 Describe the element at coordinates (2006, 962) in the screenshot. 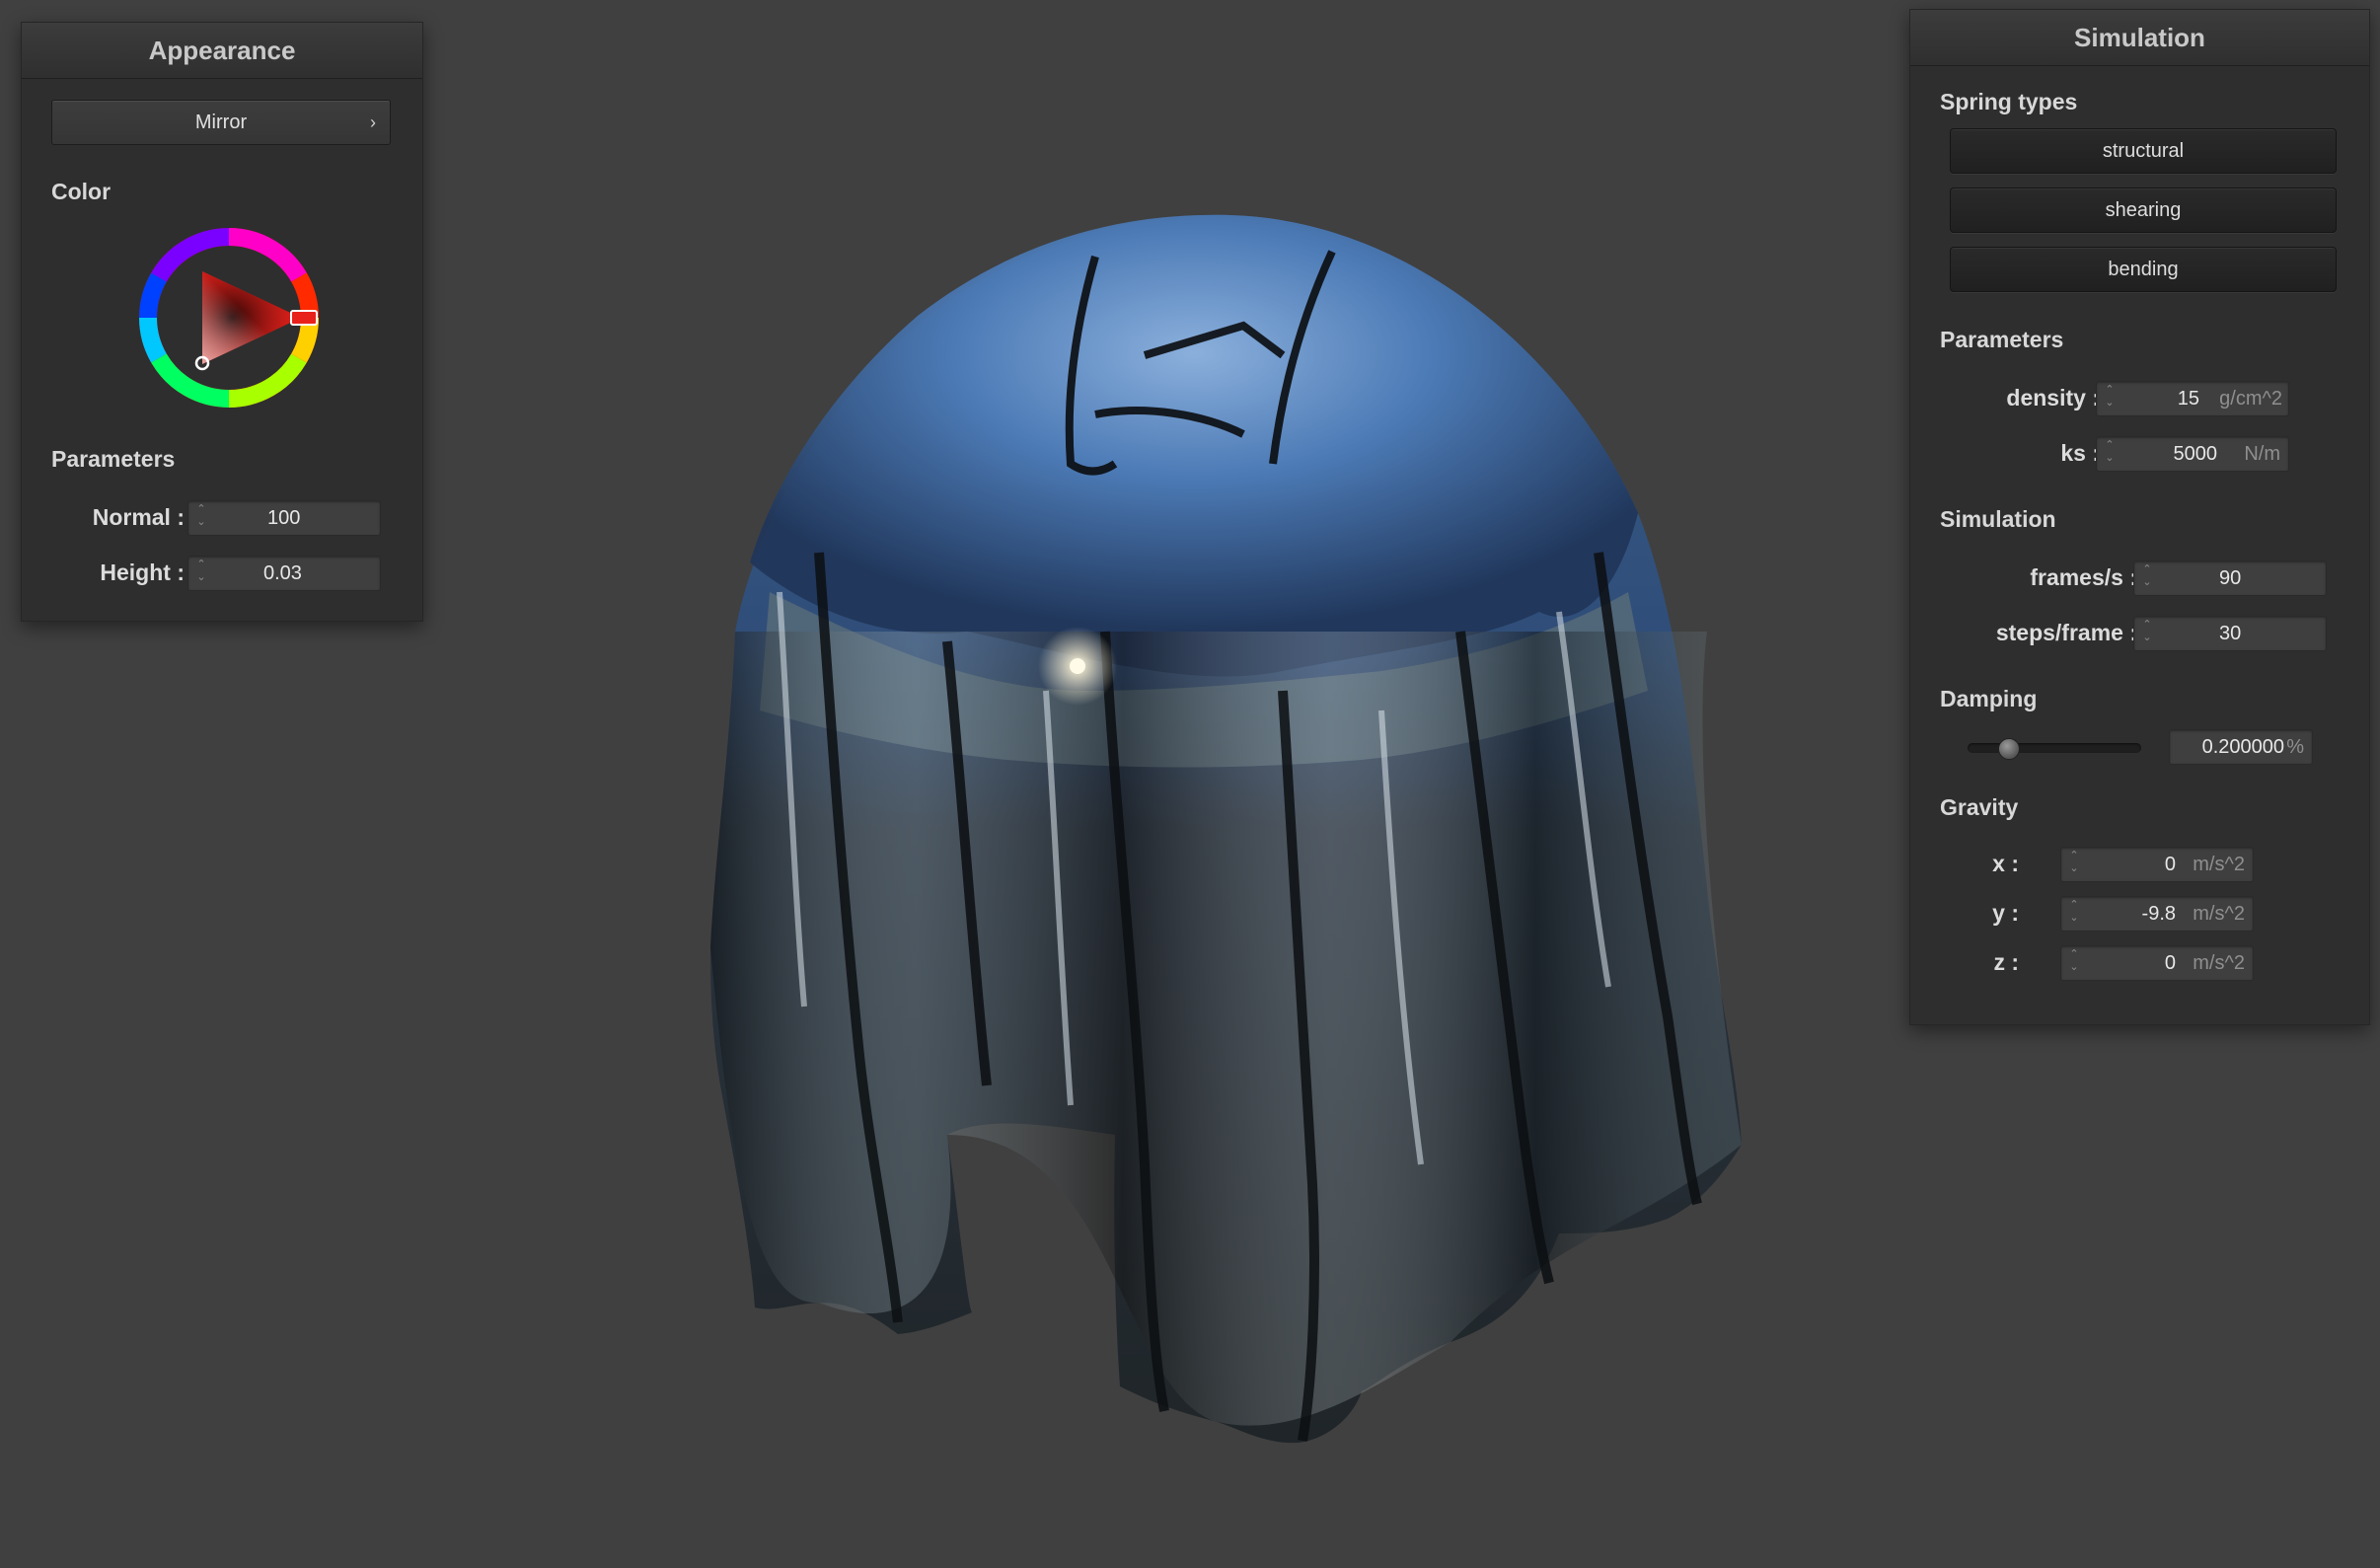

I see `gravity-z-label: z :` at that location.